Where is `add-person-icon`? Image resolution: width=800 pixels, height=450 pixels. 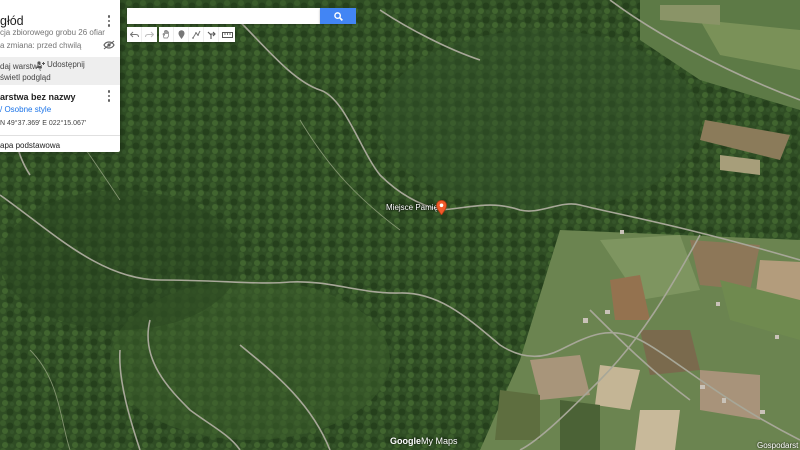 add-person-icon is located at coordinates (40, 64).